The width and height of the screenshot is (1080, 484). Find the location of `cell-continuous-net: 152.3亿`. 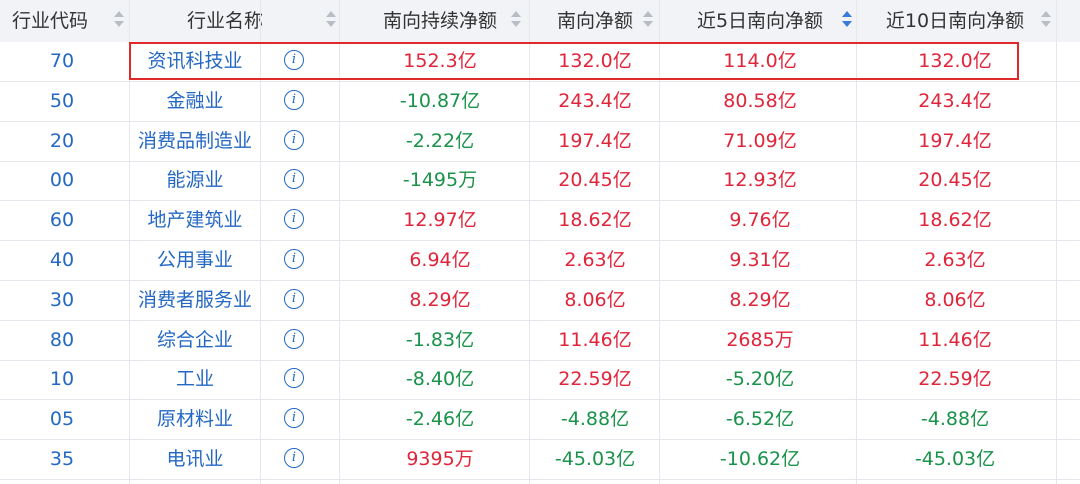

cell-continuous-net: 152.3亿 is located at coordinates (440, 61).